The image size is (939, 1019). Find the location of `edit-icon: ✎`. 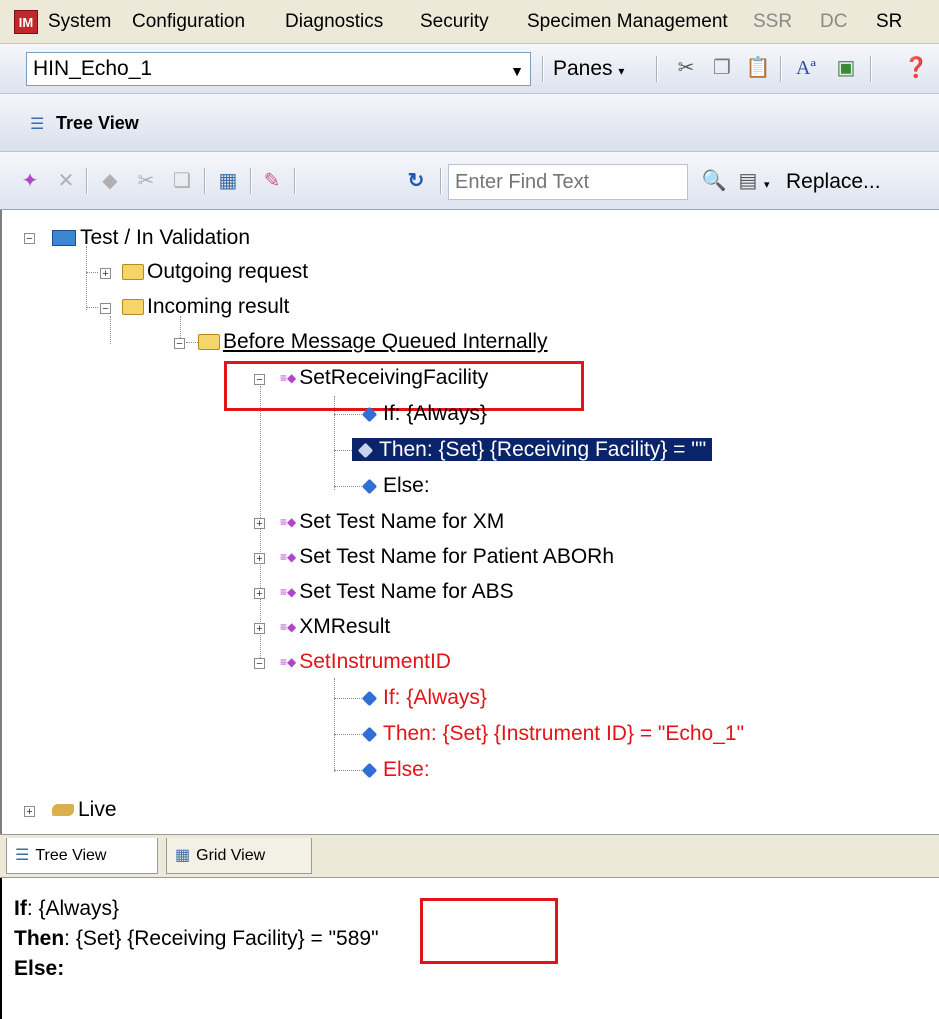

edit-icon: ✎ is located at coordinates (272, 181).